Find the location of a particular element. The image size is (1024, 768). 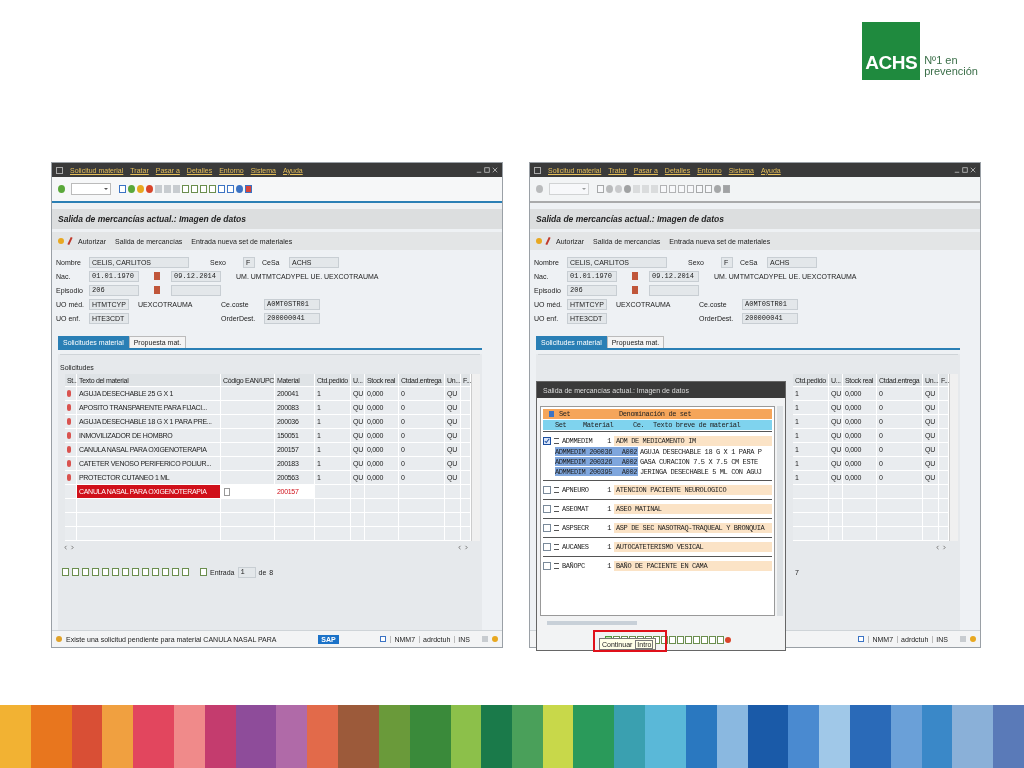

logo-mark: ACHS is located at coordinates (891, 51).